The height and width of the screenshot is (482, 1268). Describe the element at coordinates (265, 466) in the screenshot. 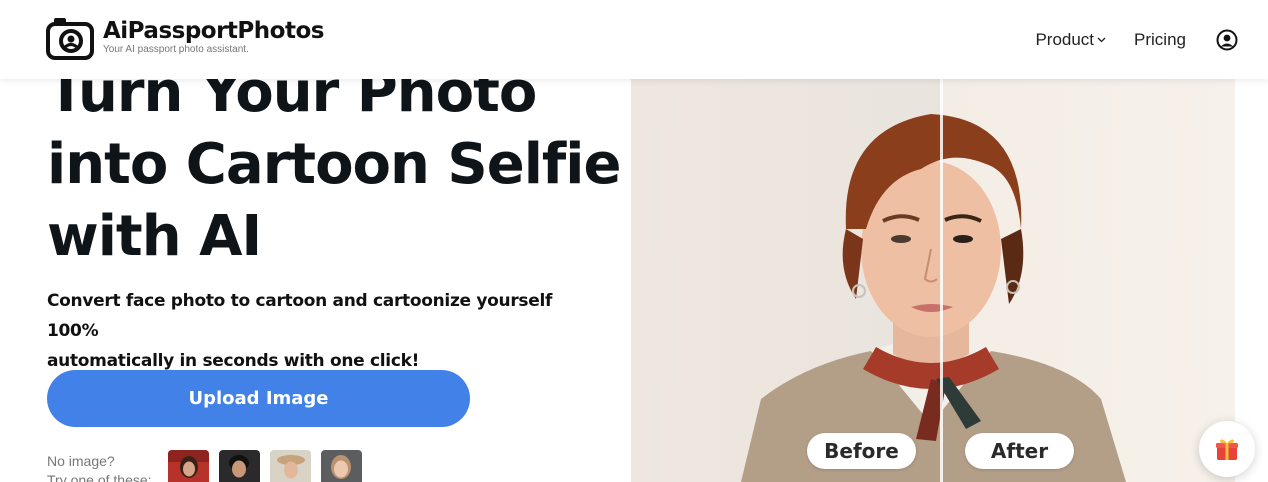

I see `sample-images` at that location.